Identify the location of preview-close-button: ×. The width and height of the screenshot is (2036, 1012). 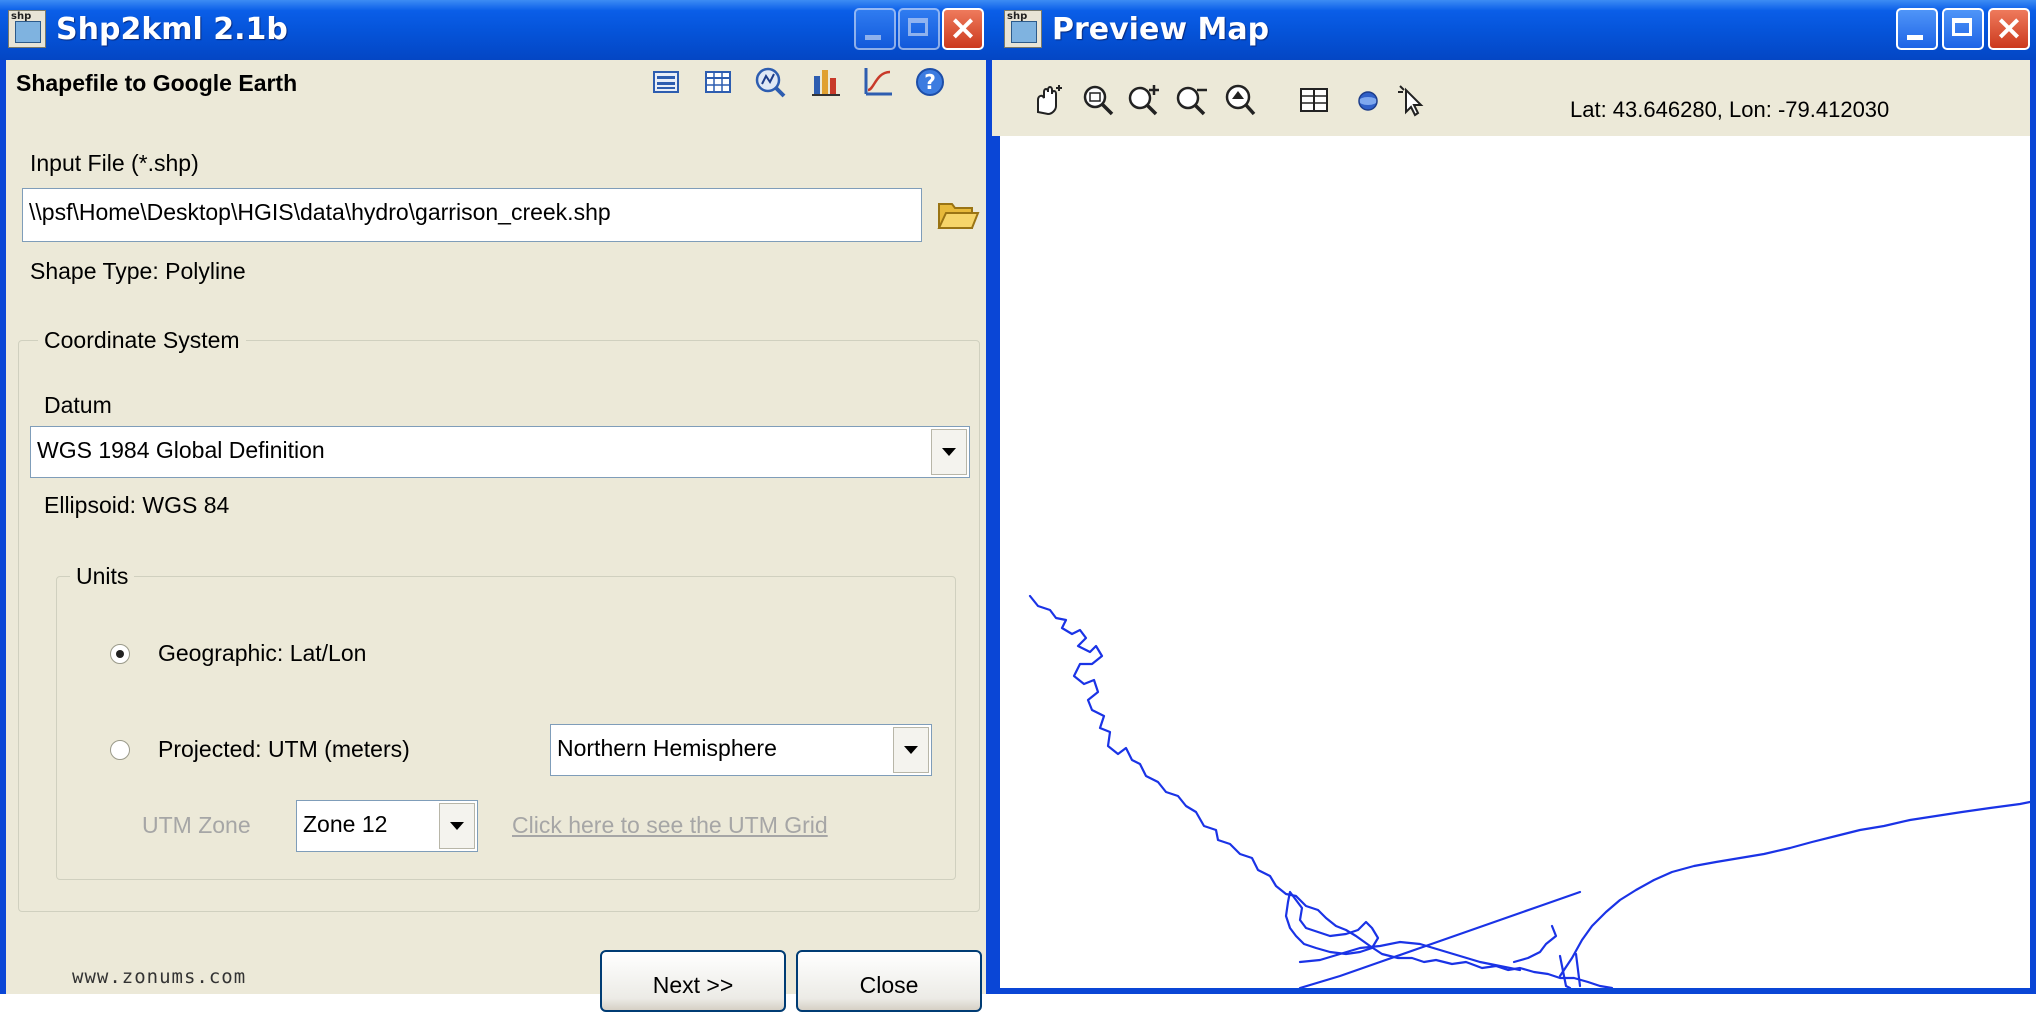
(2009, 29).